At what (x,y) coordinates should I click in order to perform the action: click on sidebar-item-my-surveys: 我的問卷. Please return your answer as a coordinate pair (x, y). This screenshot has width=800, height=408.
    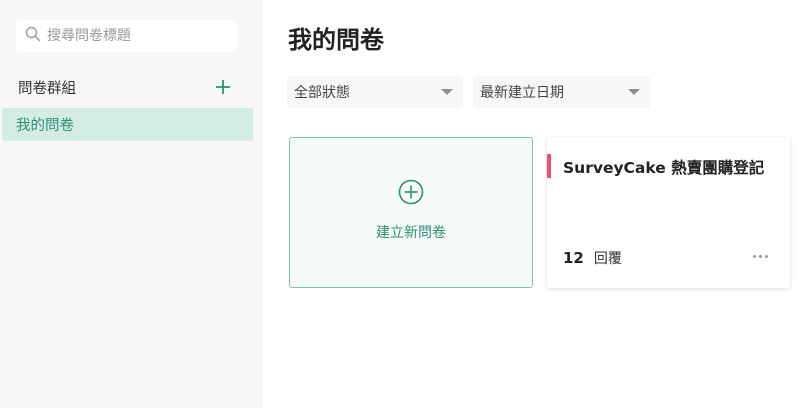
    Looking at the image, I should click on (127, 124).